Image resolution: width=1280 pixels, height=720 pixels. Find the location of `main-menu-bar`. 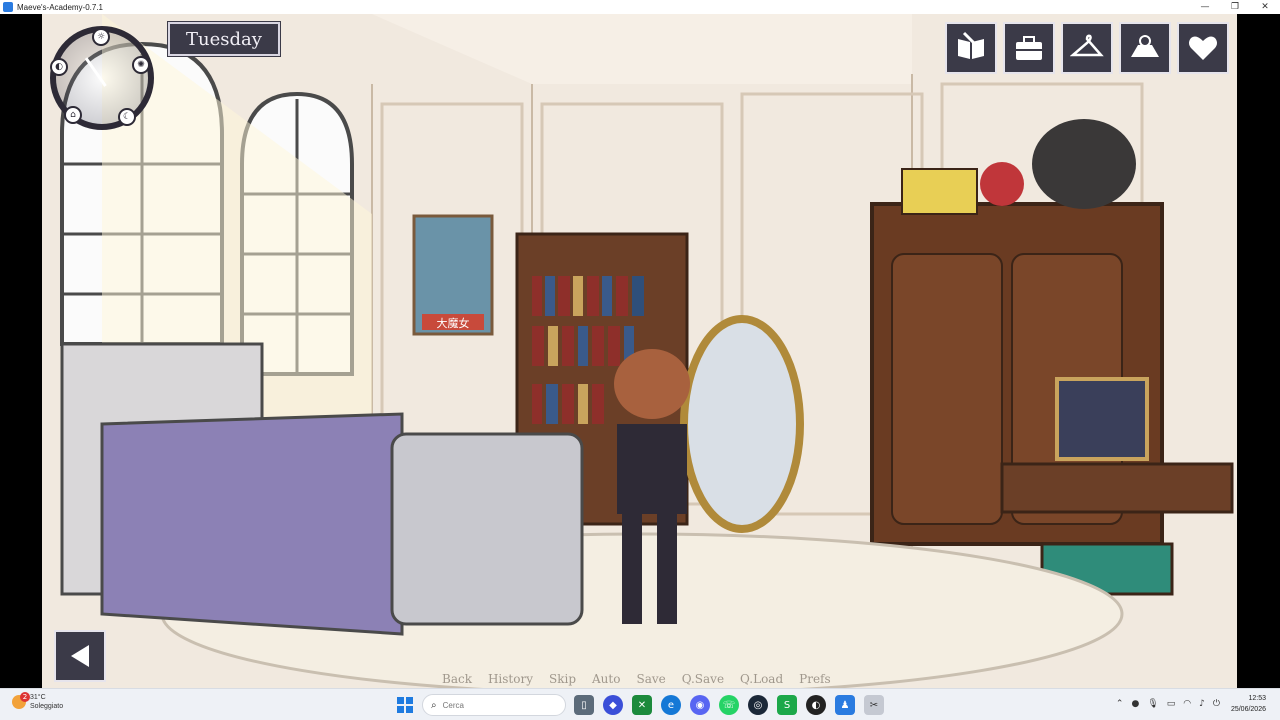

main-menu-bar is located at coordinates (1087, 48).